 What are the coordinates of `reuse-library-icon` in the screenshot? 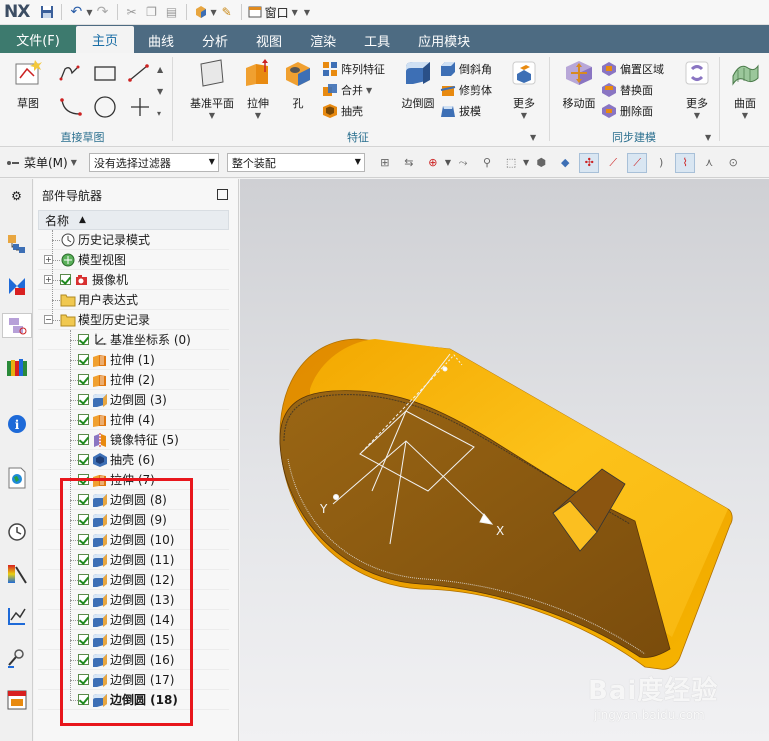 It's located at (16, 367).